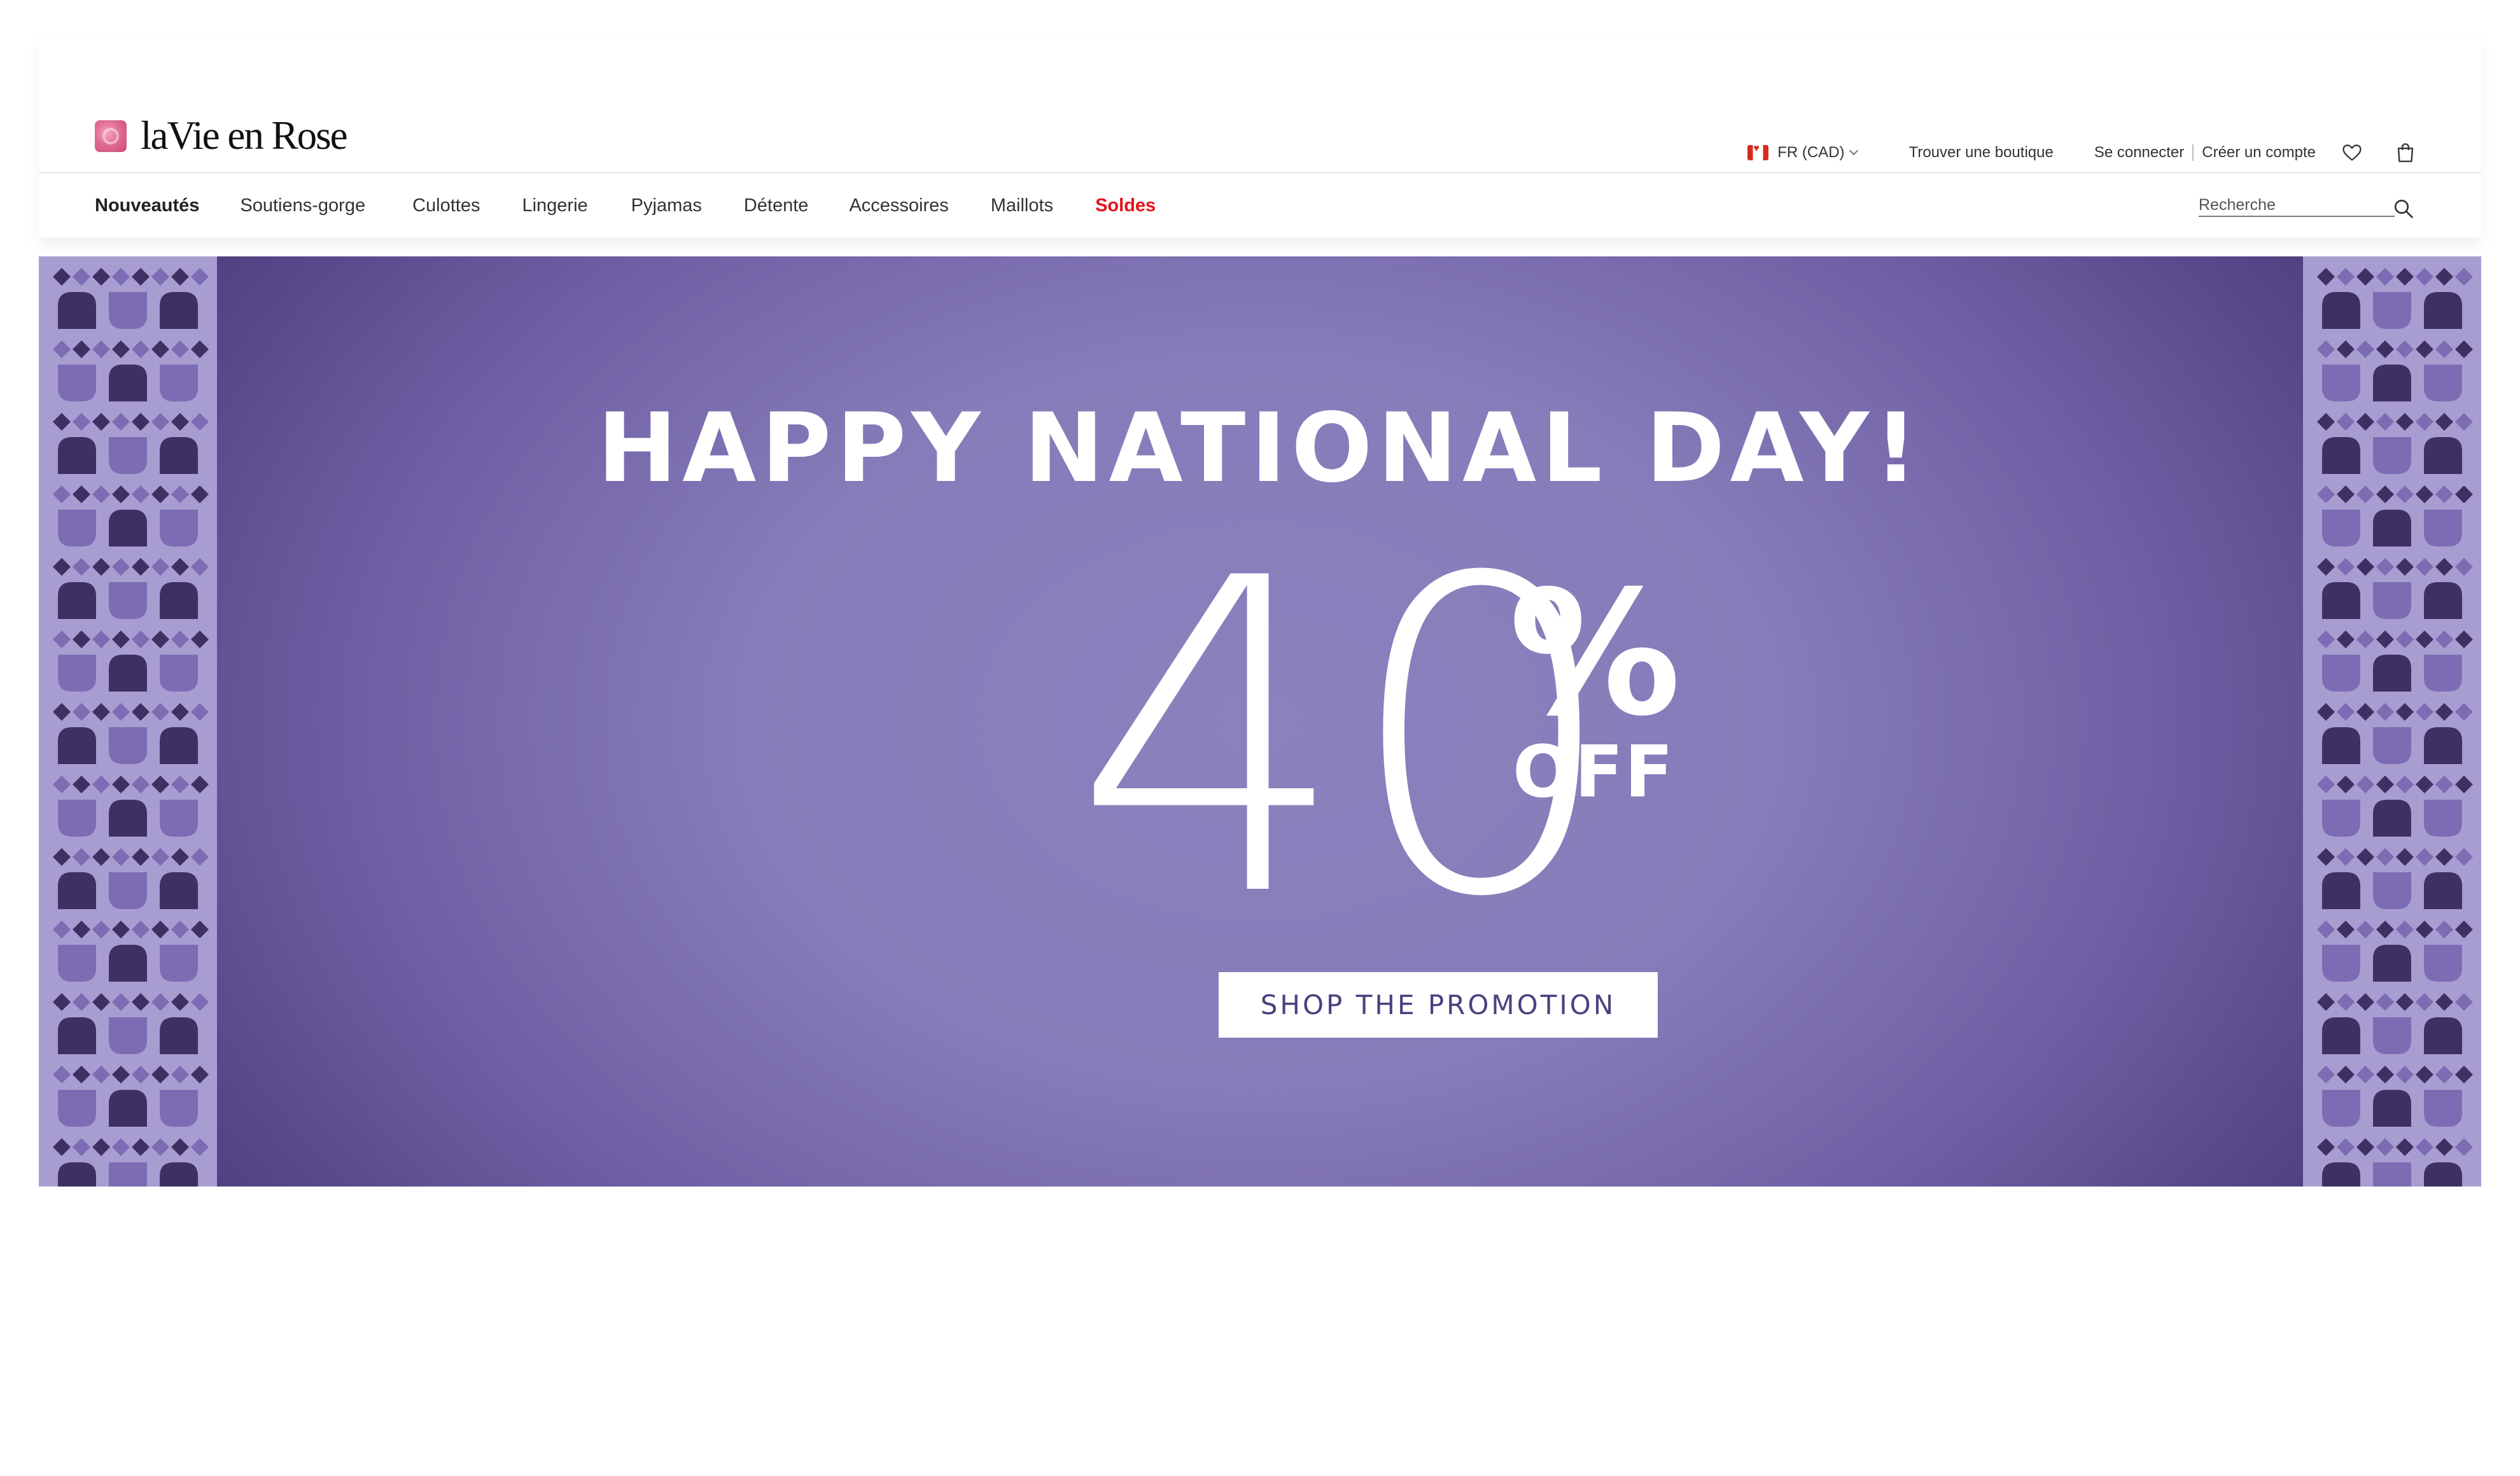  What do you see at coordinates (2352, 153) in the screenshot?
I see `wishlist-heart-icon` at bounding box center [2352, 153].